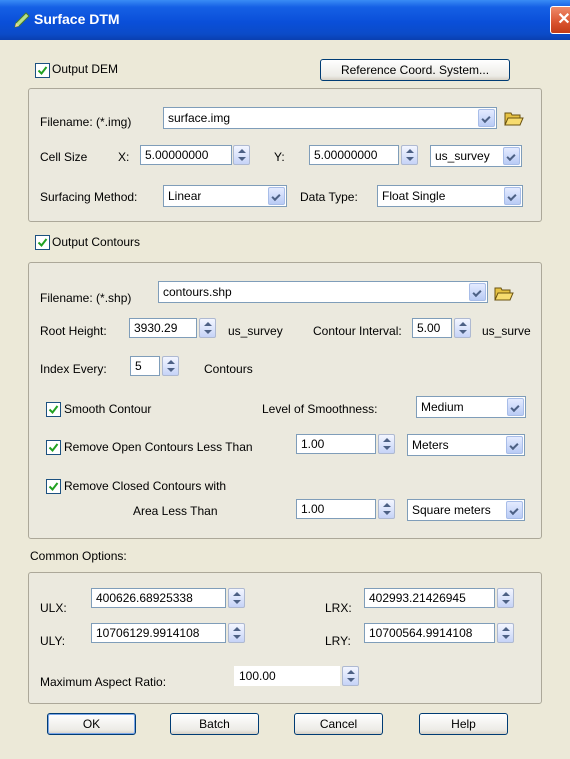 This screenshot has width=570, height=759. Describe the element at coordinates (53, 608) in the screenshot. I see `ulx-label: ULX:` at that location.